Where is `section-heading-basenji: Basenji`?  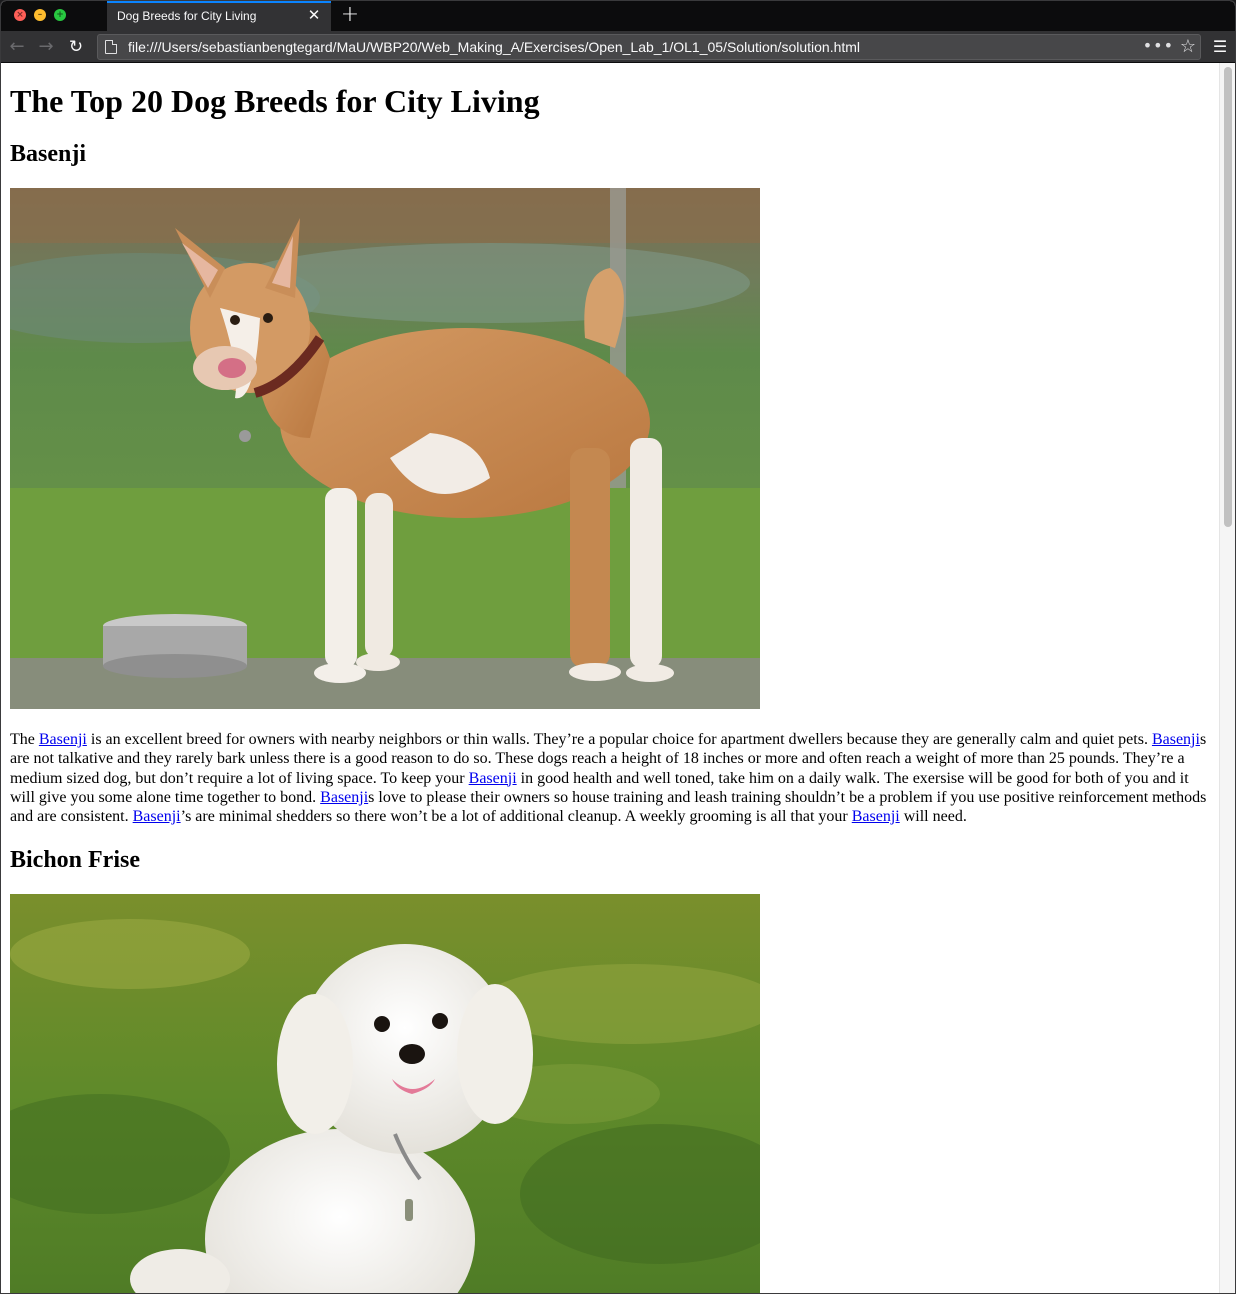 section-heading-basenji: Basenji is located at coordinates (48, 154).